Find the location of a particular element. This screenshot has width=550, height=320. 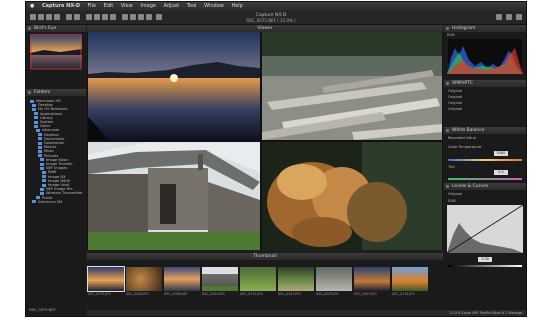

color-temp-slider is located at coordinates (485, 160).